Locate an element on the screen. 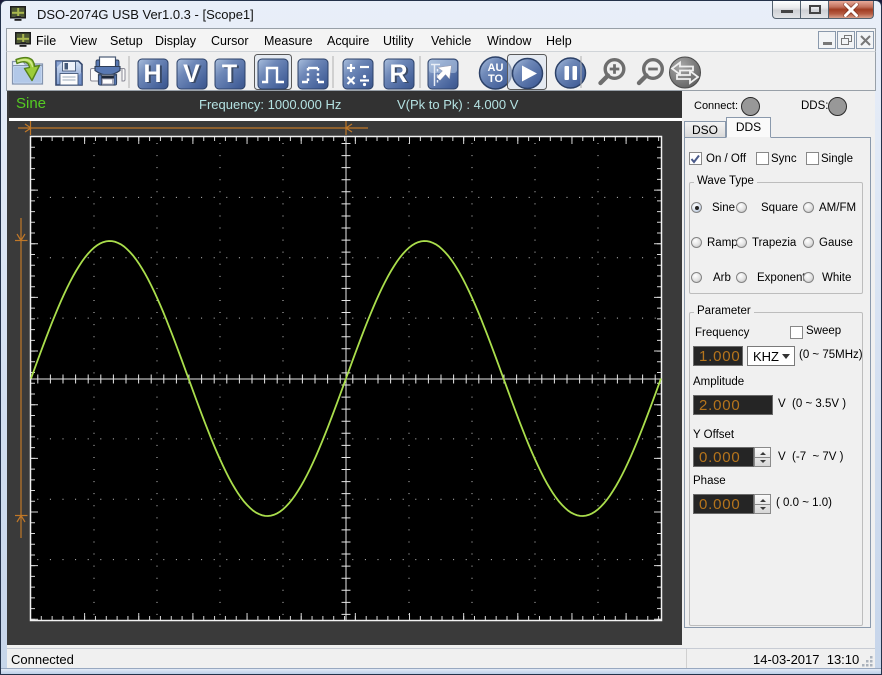  svg-text: T is located at coordinates (229, 74).